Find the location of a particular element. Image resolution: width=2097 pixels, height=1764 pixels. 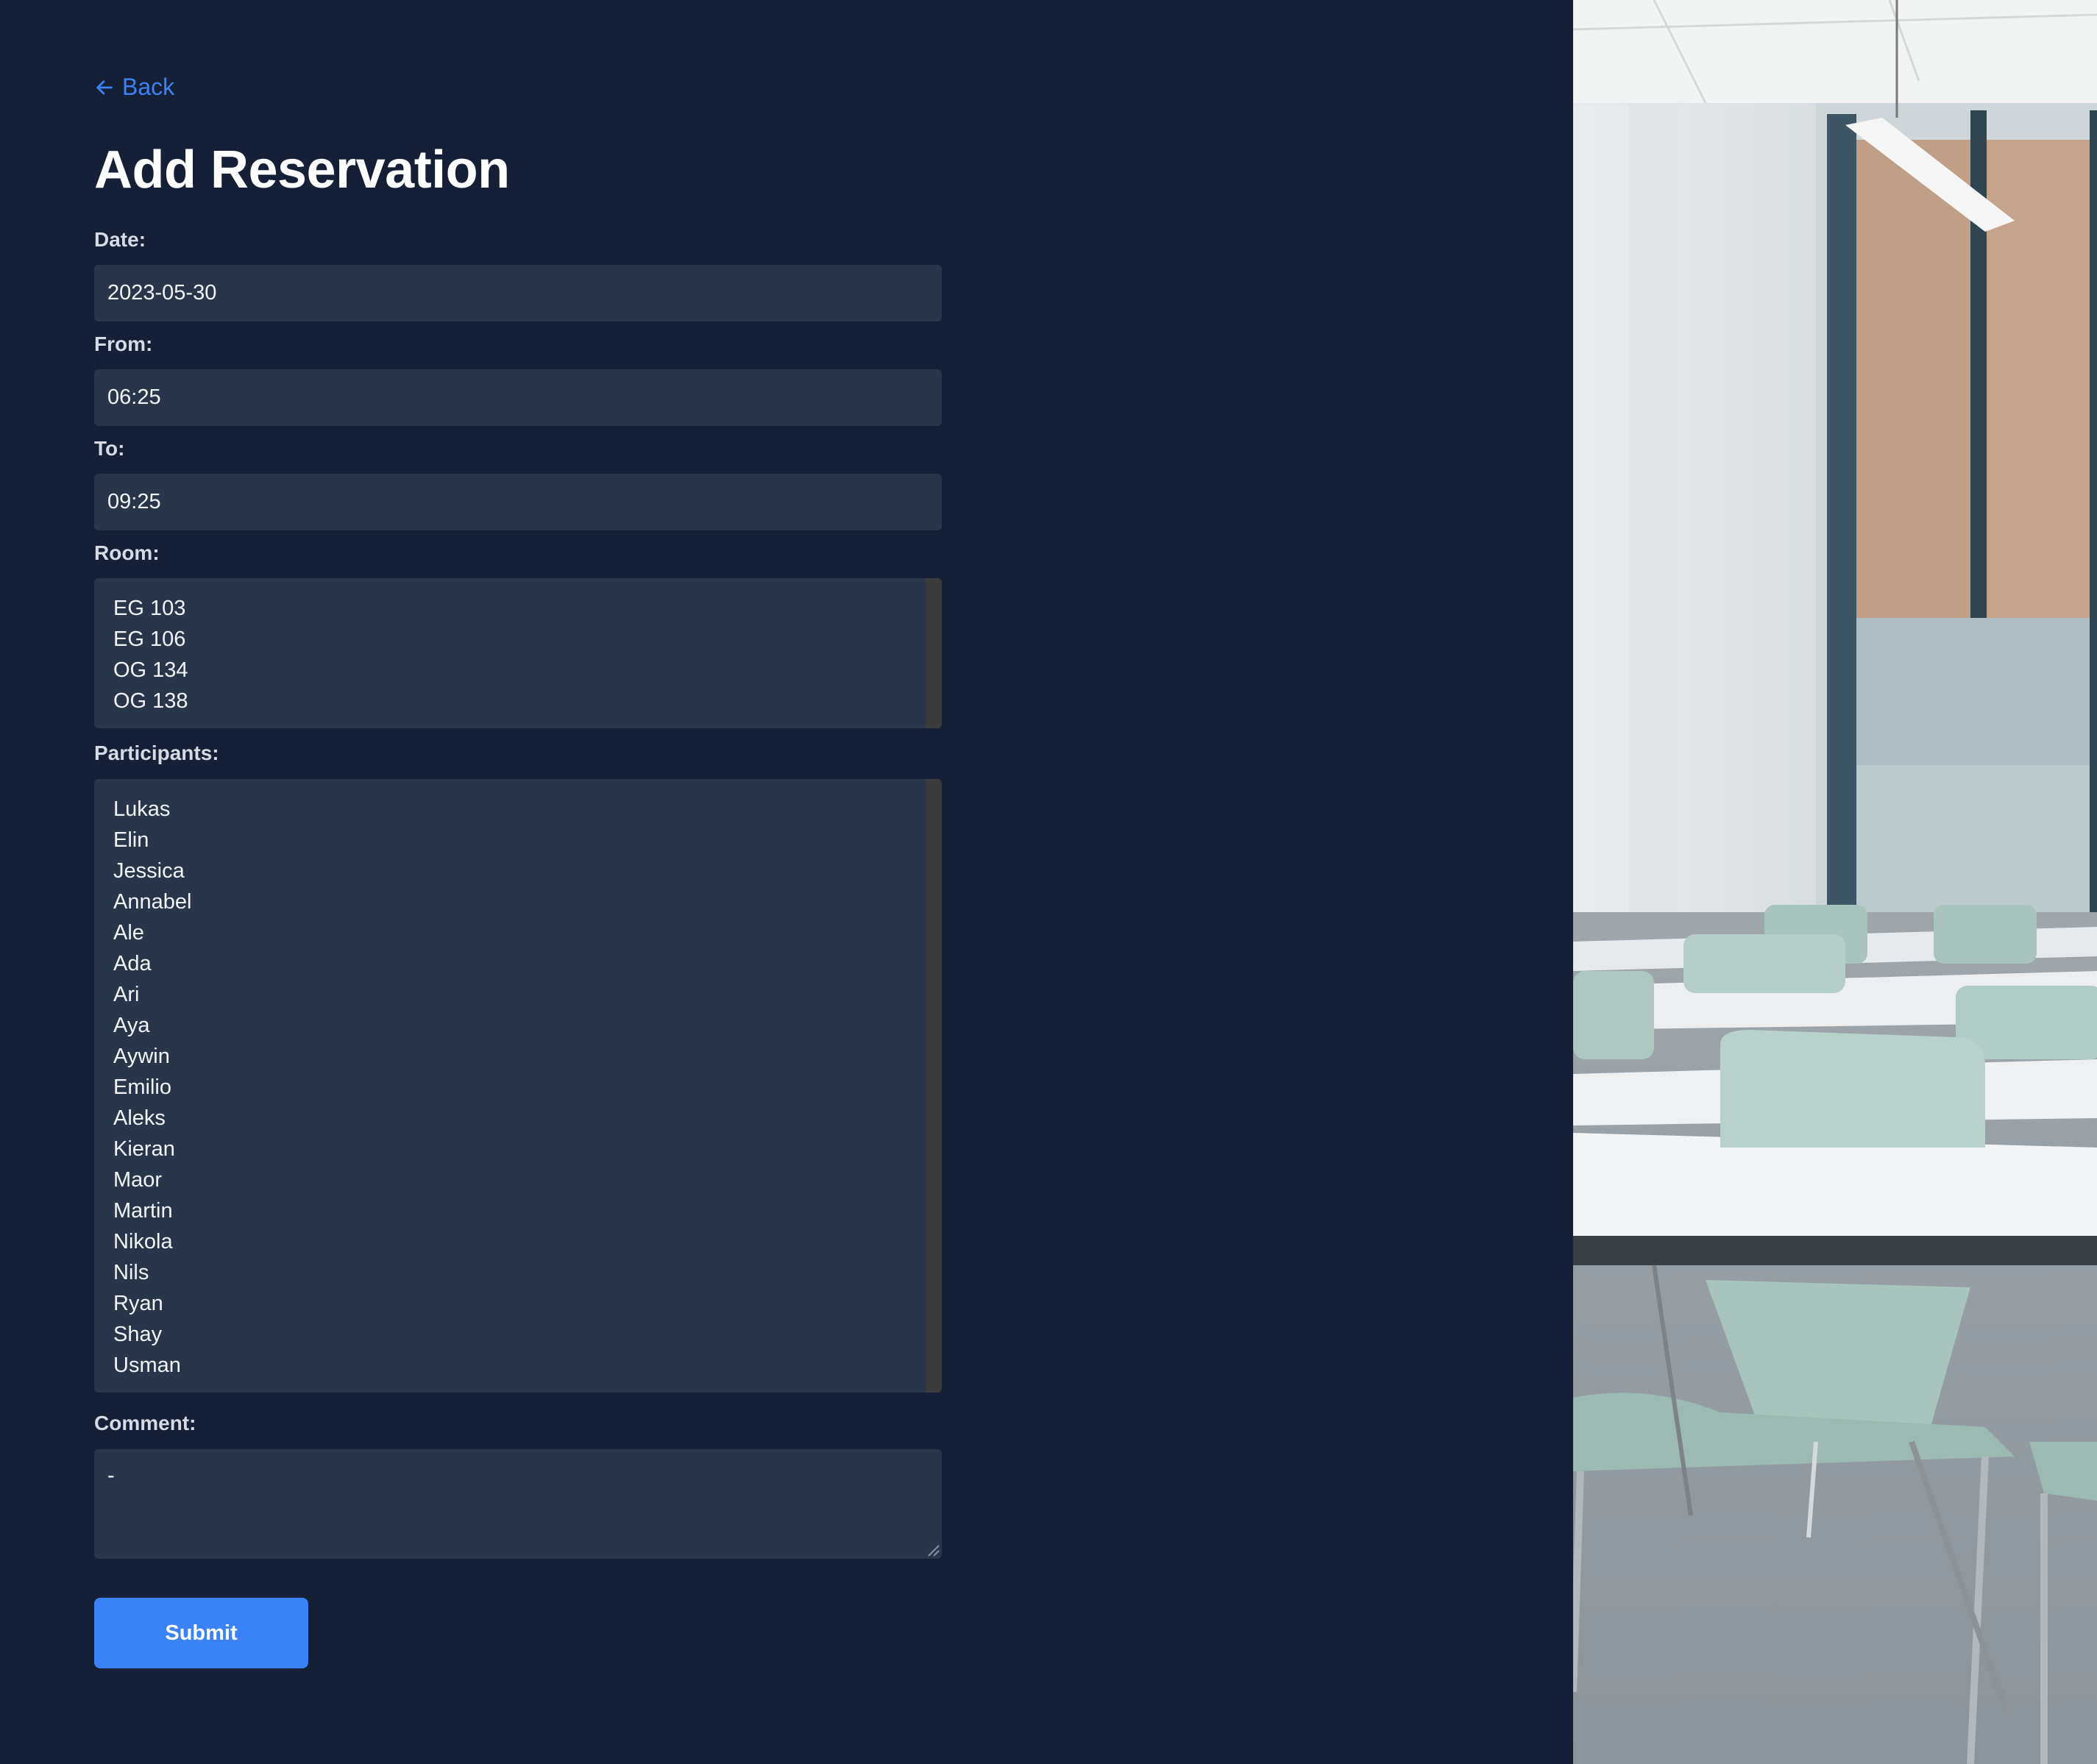

participant-option: Nikola is located at coordinates (518, 1241).